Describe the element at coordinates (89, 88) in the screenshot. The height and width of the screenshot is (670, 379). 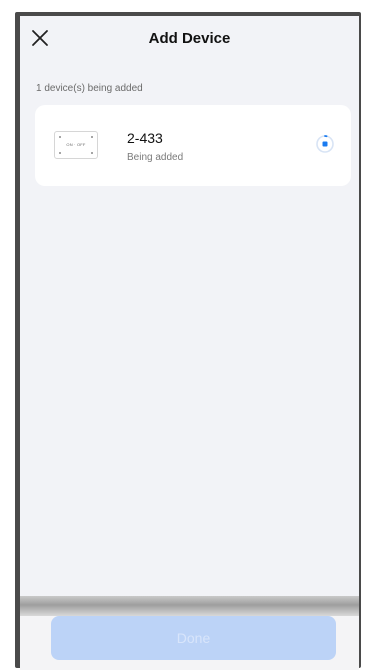
I see `devices-adding-count: 1 device(s) being added` at that location.